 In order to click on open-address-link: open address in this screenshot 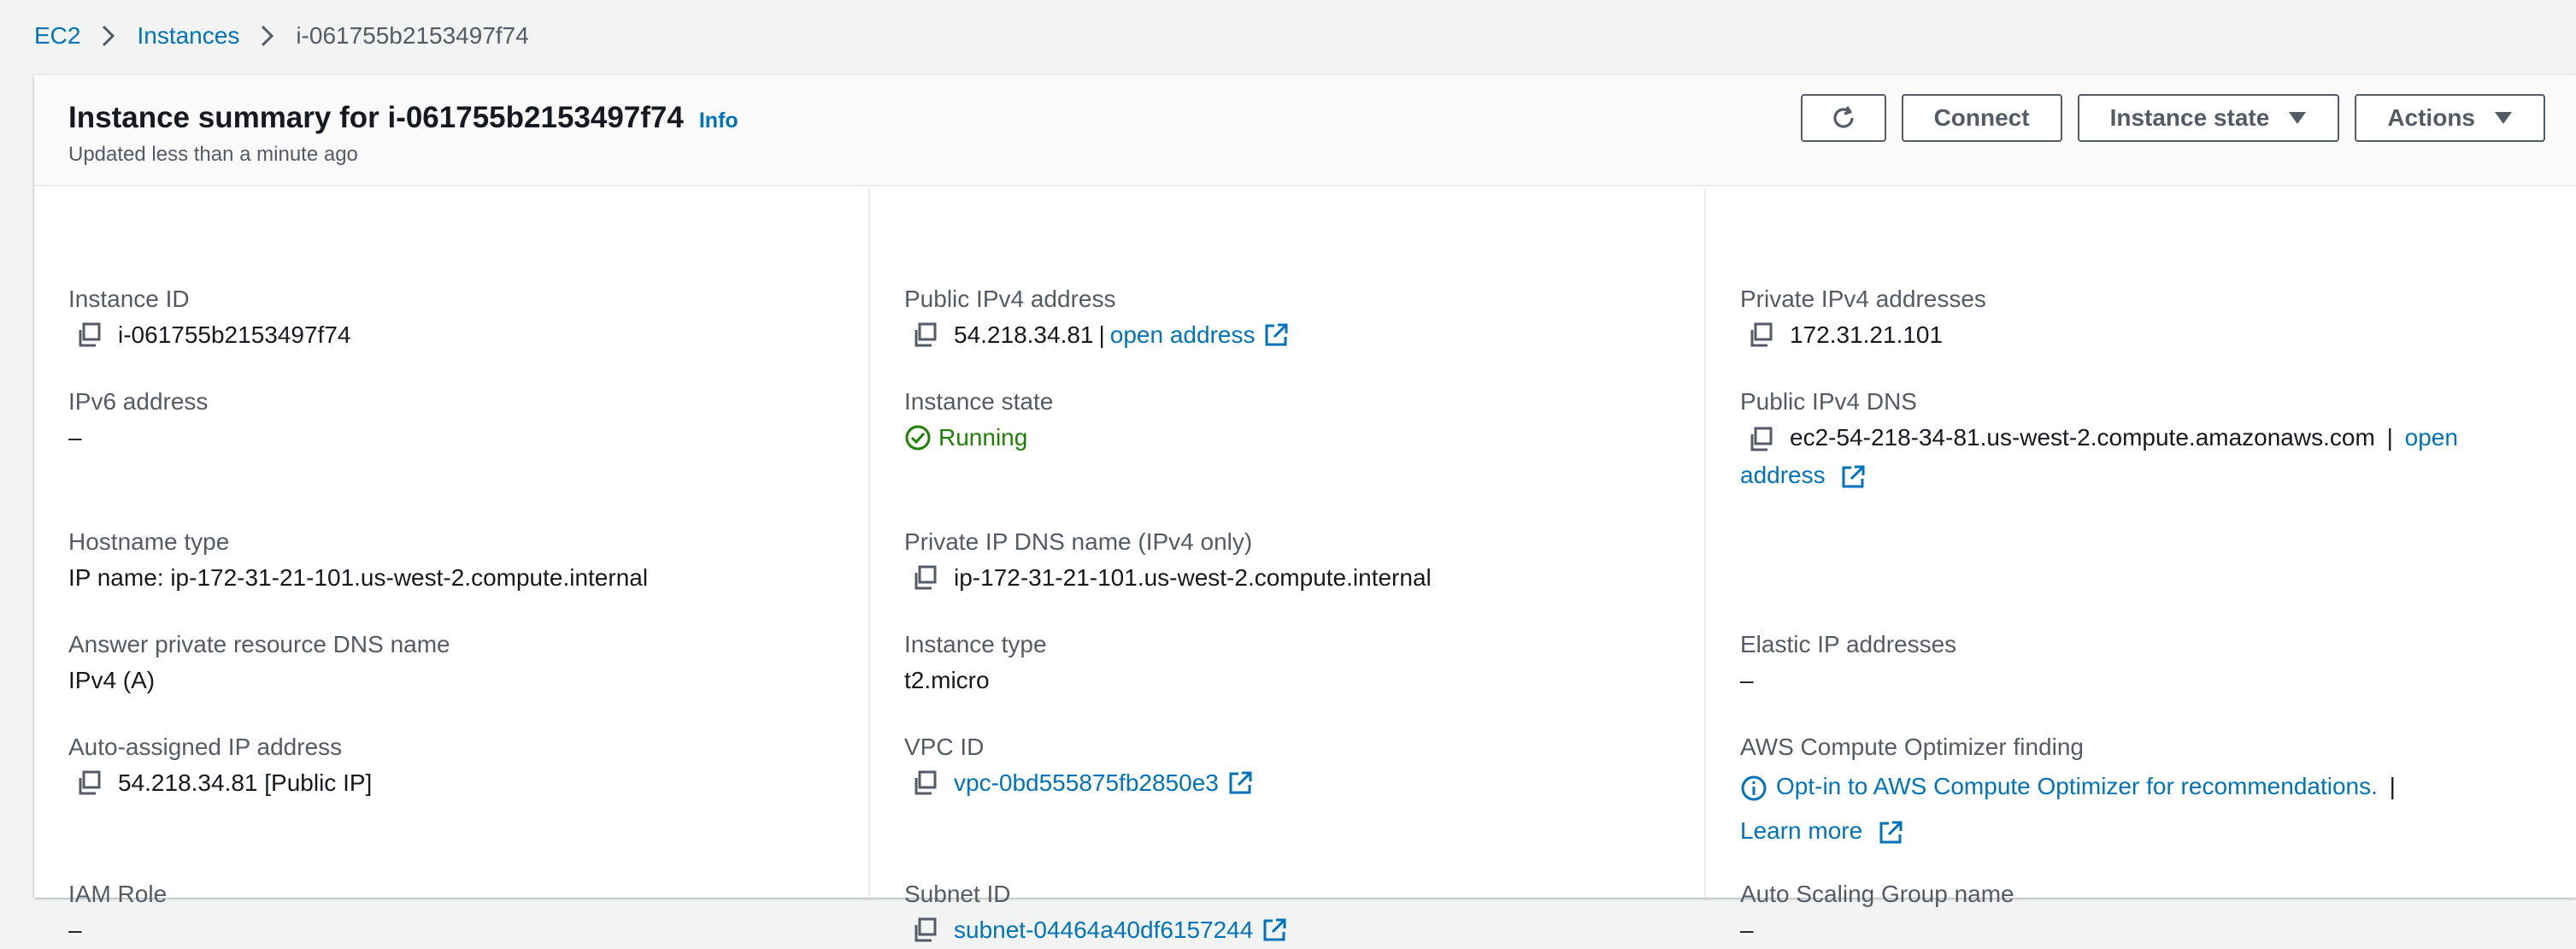, I will do `click(1183, 335)`.